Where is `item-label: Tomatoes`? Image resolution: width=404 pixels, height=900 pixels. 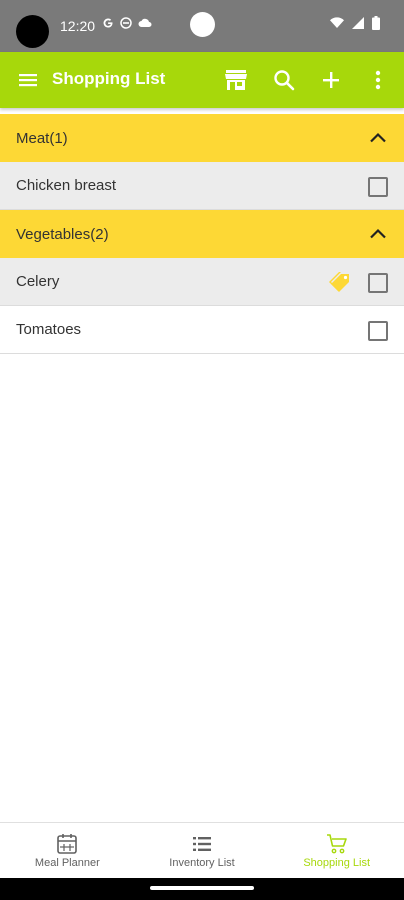 item-label: Tomatoes is located at coordinates (49, 329).